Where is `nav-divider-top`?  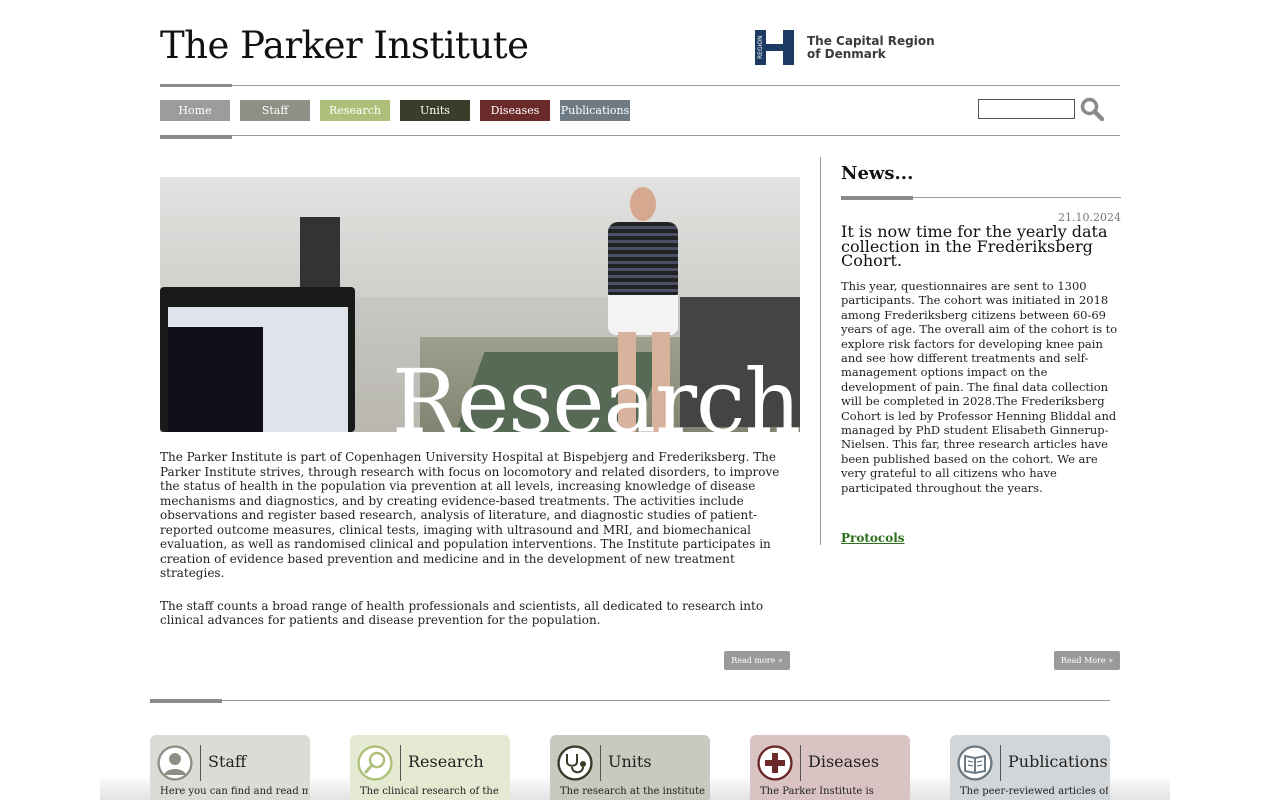
nav-divider-top is located at coordinates (640, 85).